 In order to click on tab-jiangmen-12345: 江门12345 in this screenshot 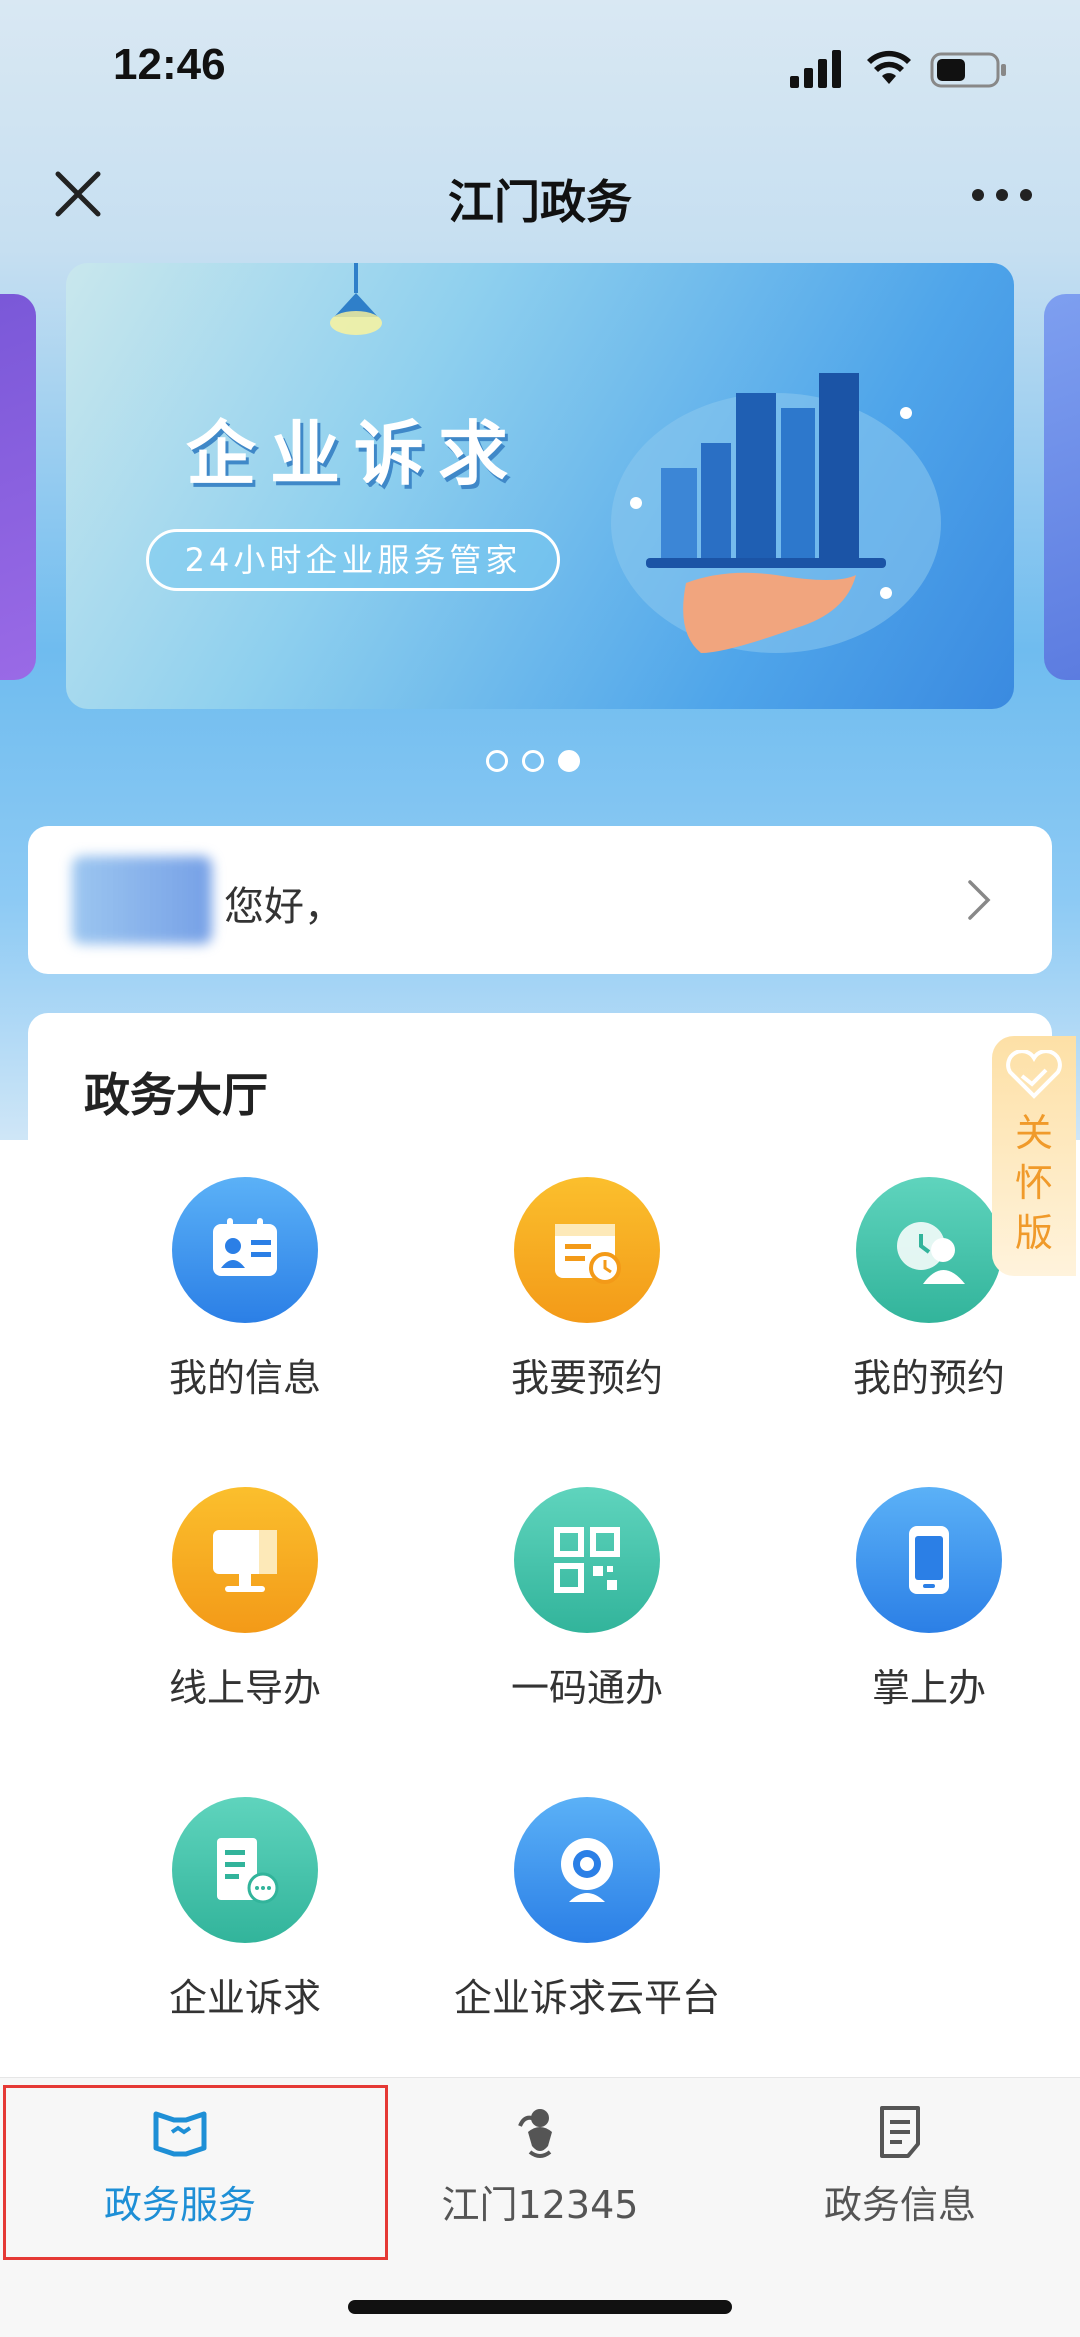, I will do `click(540, 2168)`.